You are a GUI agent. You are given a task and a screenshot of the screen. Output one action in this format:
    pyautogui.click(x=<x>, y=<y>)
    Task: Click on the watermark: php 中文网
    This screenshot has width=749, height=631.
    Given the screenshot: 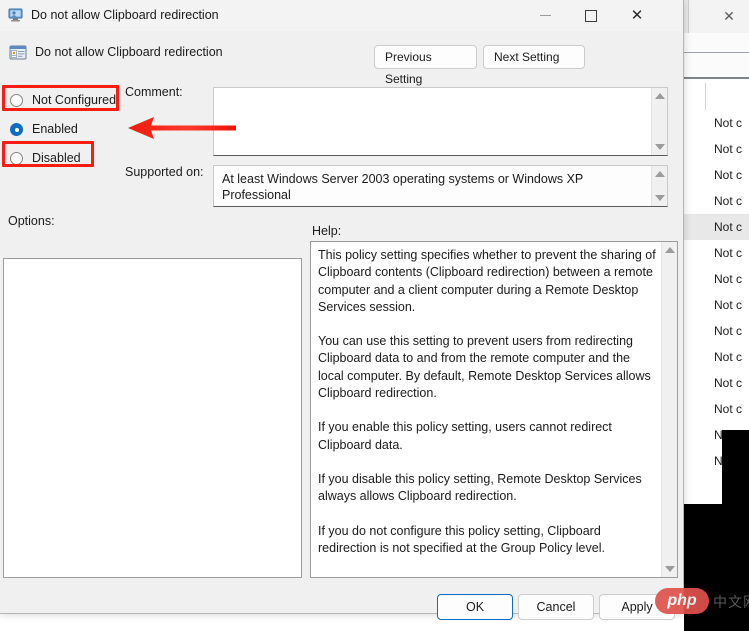 What is the action you would take?
    pyautogui.click(x=702, y=601)
    